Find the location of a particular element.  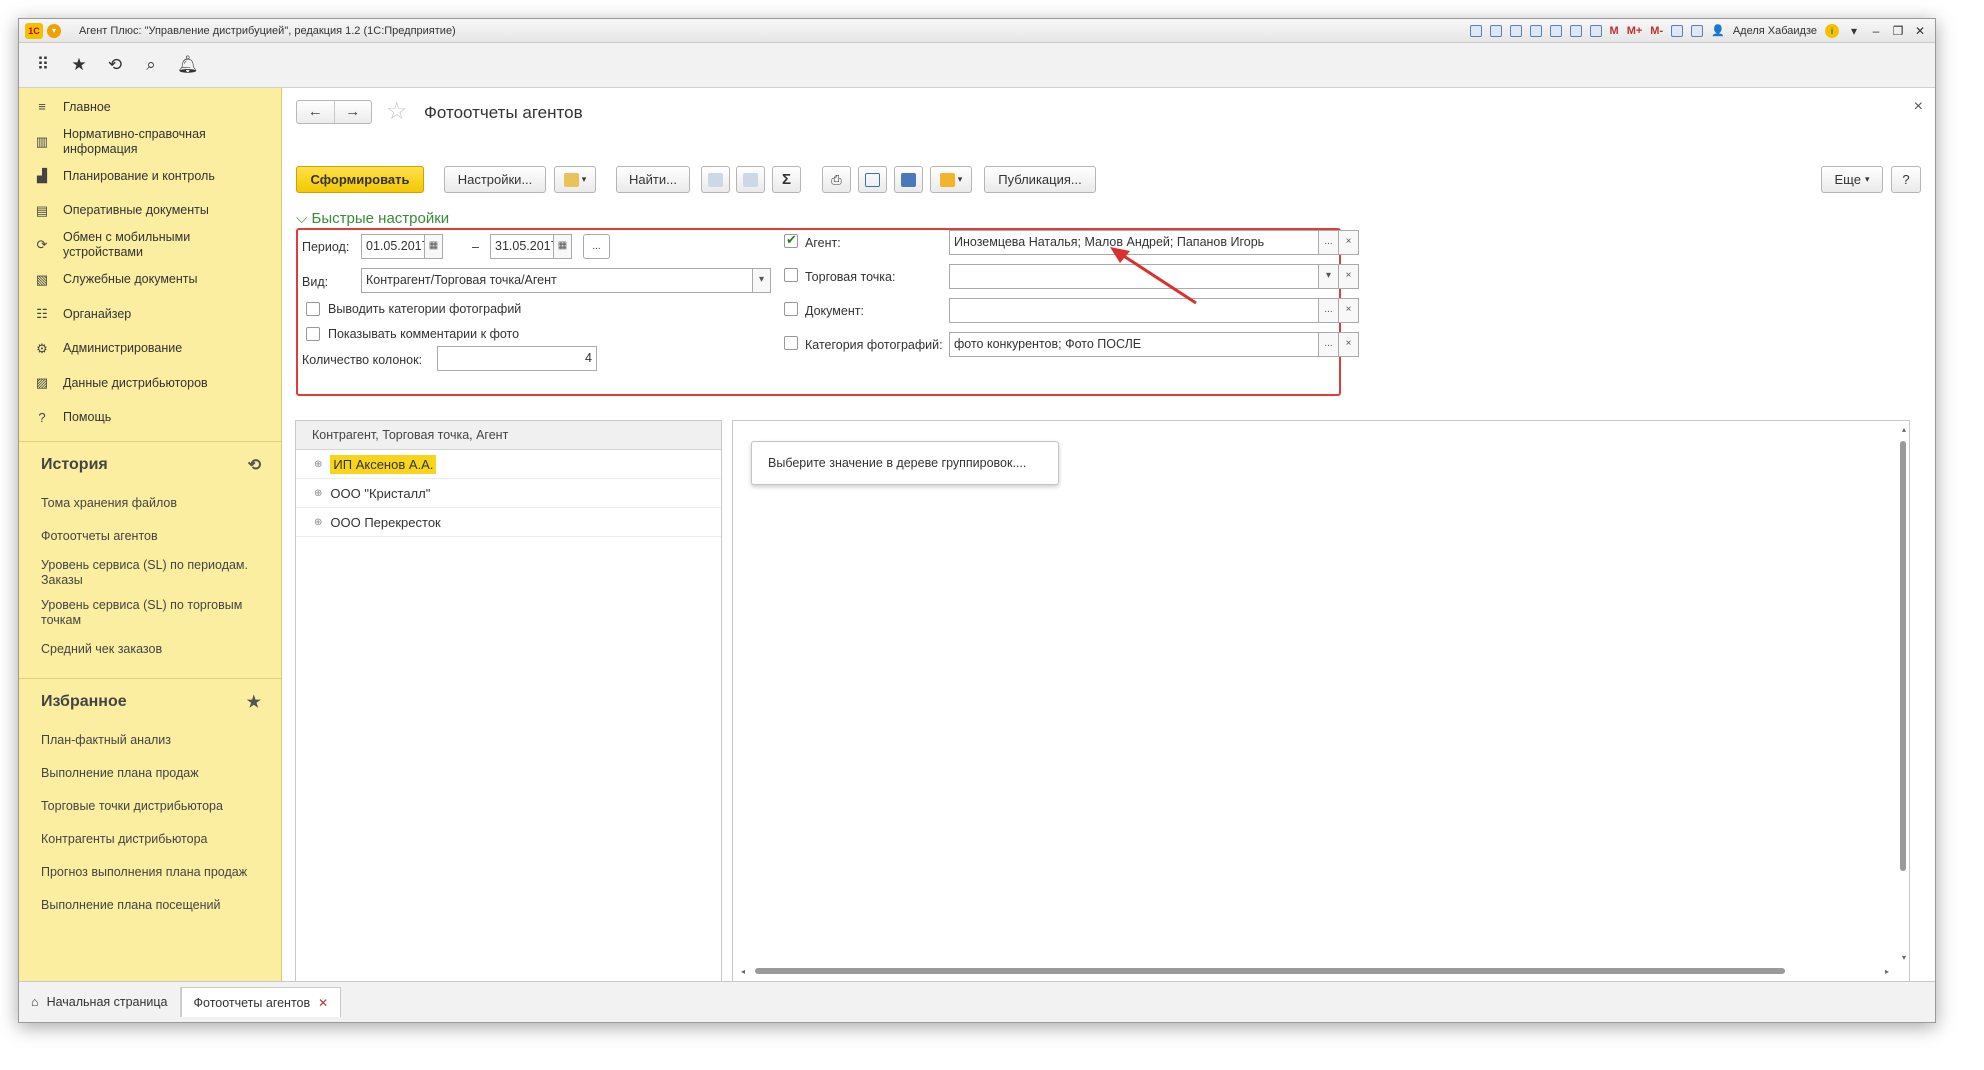

close-window-icon: ✕ is located at coordinates (1920, 31).